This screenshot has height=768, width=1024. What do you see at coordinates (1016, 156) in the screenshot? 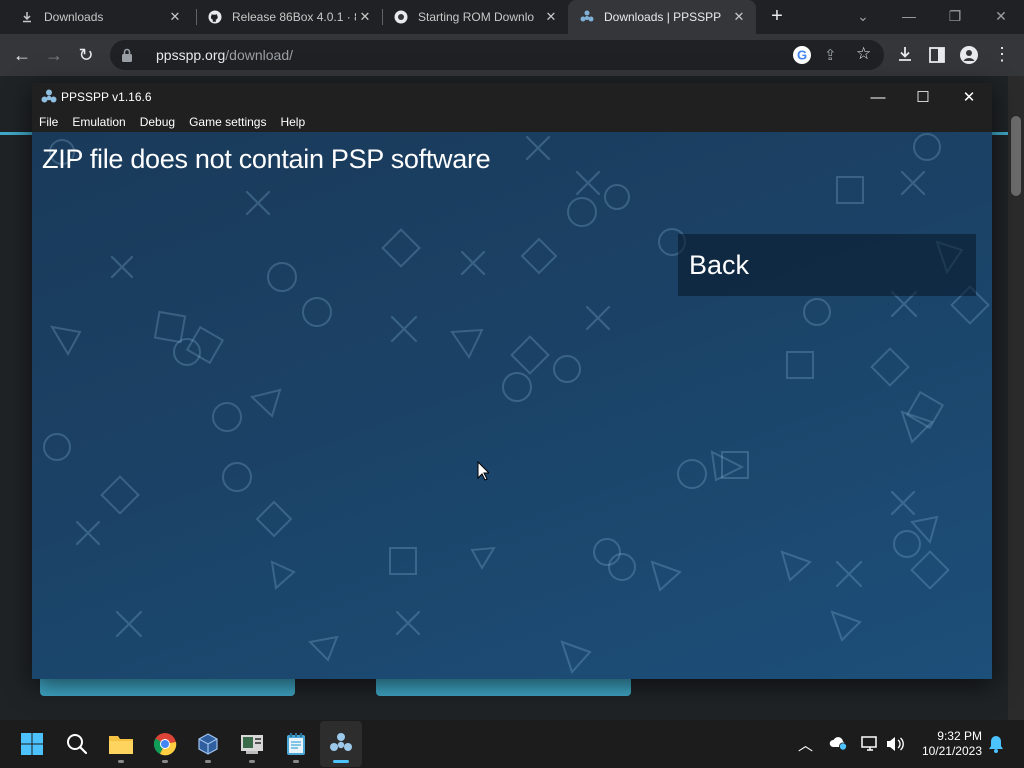
I see `scrollbar-thumb` at bounding box center [1016, 156].